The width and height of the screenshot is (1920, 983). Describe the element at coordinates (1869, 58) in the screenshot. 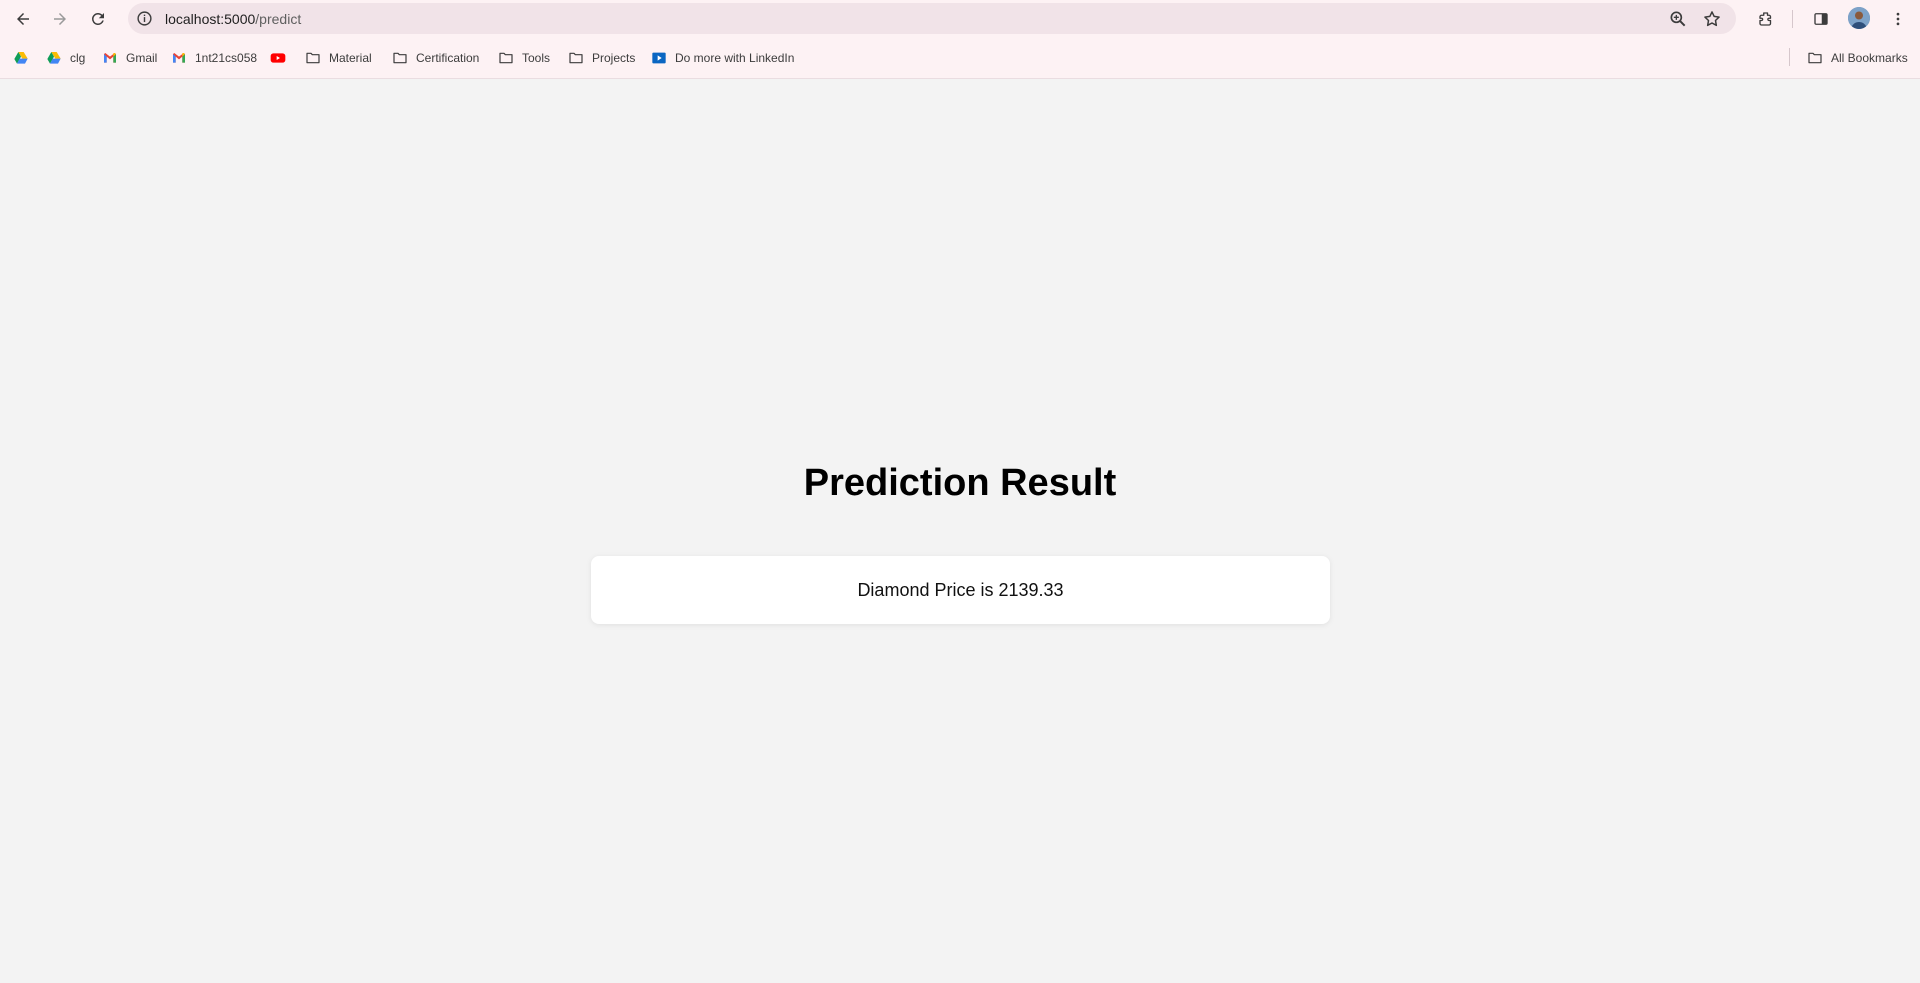

I see `all-bookmarks-label: All Bookmarks` at that location.